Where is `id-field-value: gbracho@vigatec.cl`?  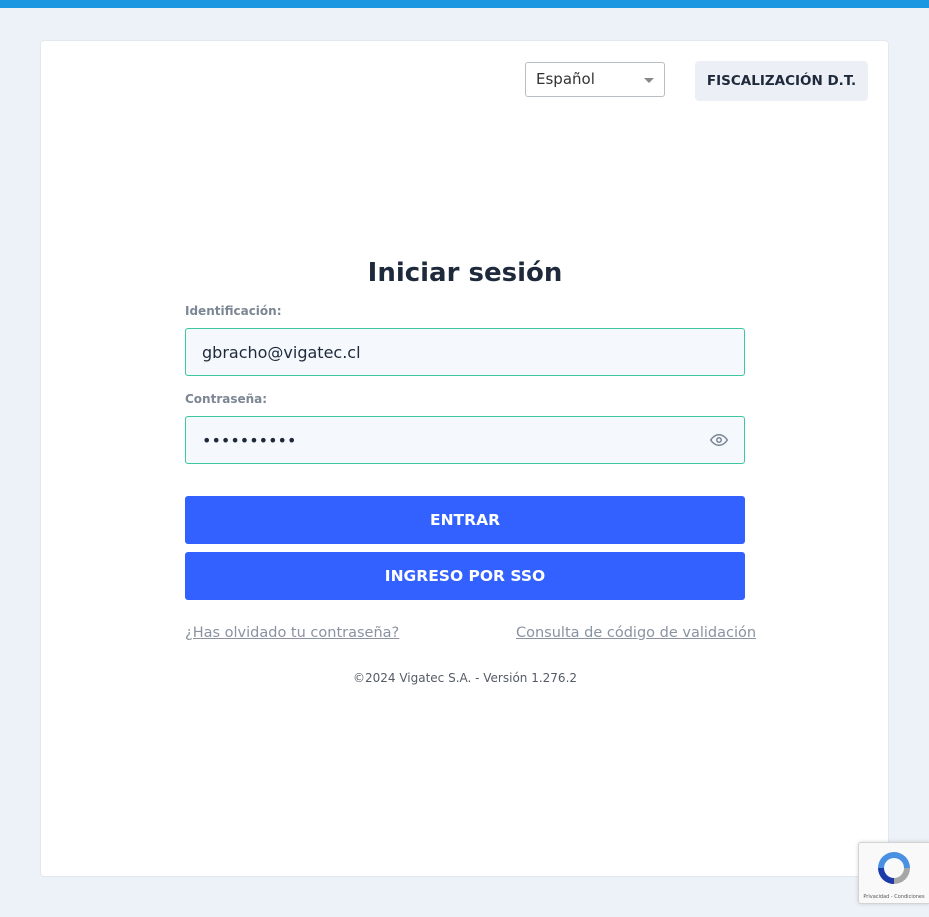
id-field-value: gbracho@vigatec.cl is located at coordinates (281, 352).